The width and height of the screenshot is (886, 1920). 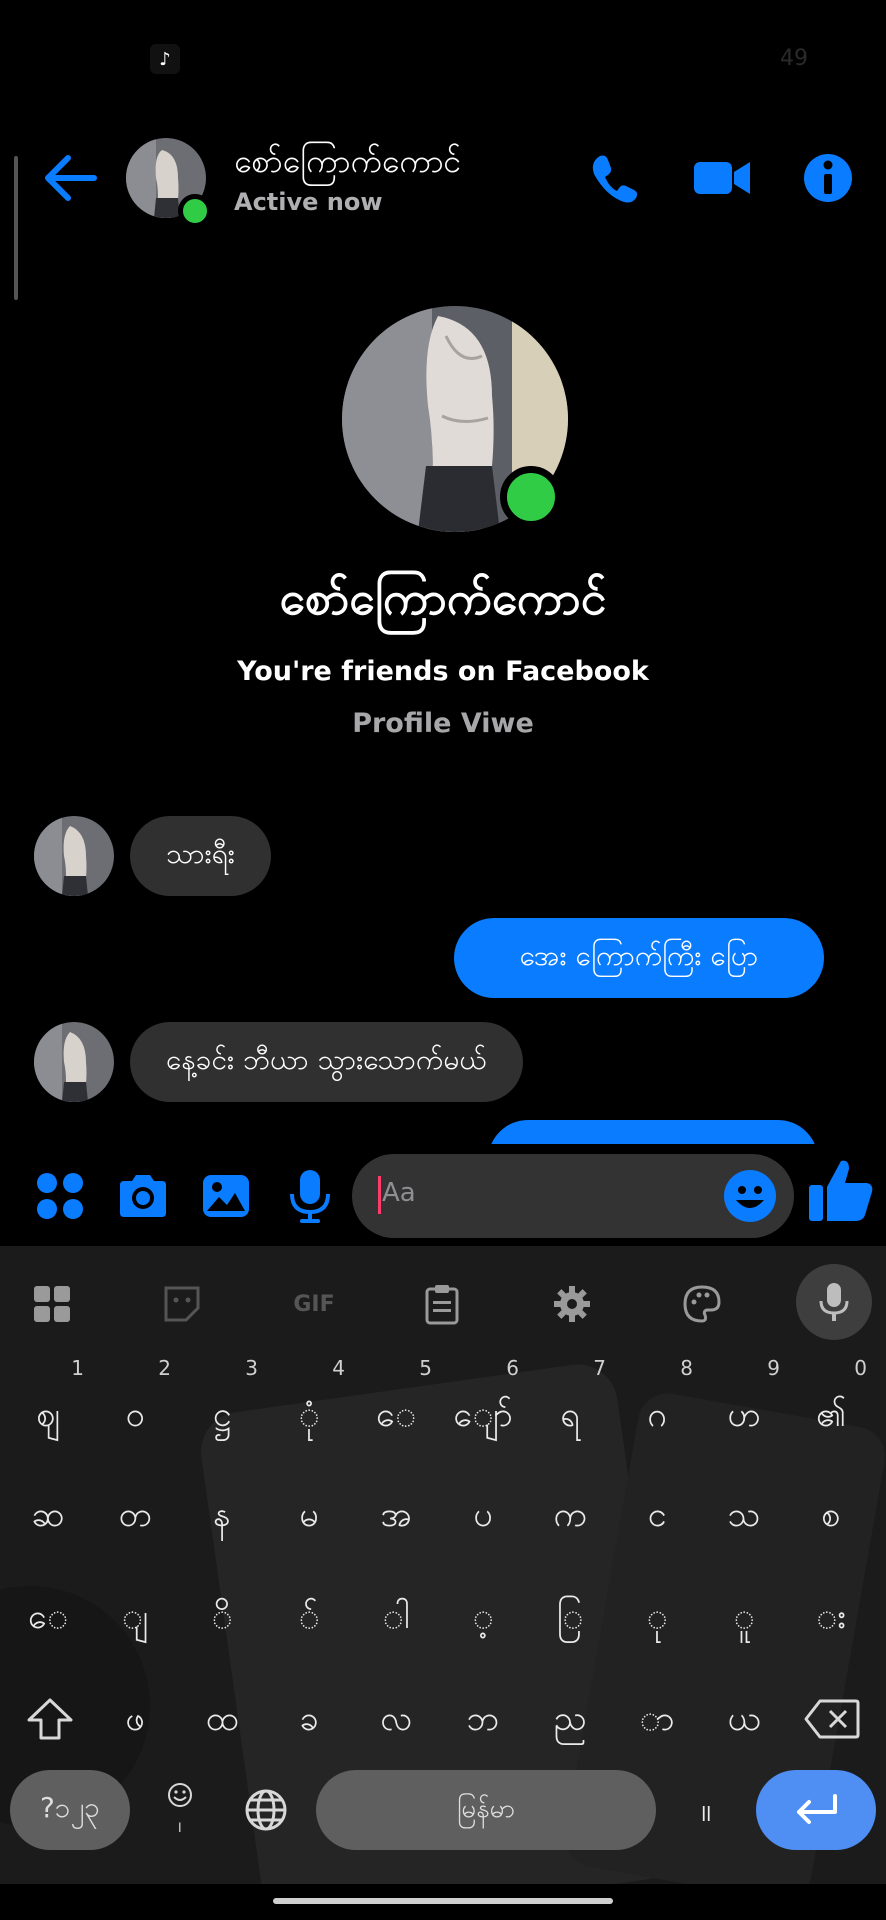 What do you see at coordinates (309, 1515) in the screenshot?
I see `key: မ` at bounding box center [309, 1515].